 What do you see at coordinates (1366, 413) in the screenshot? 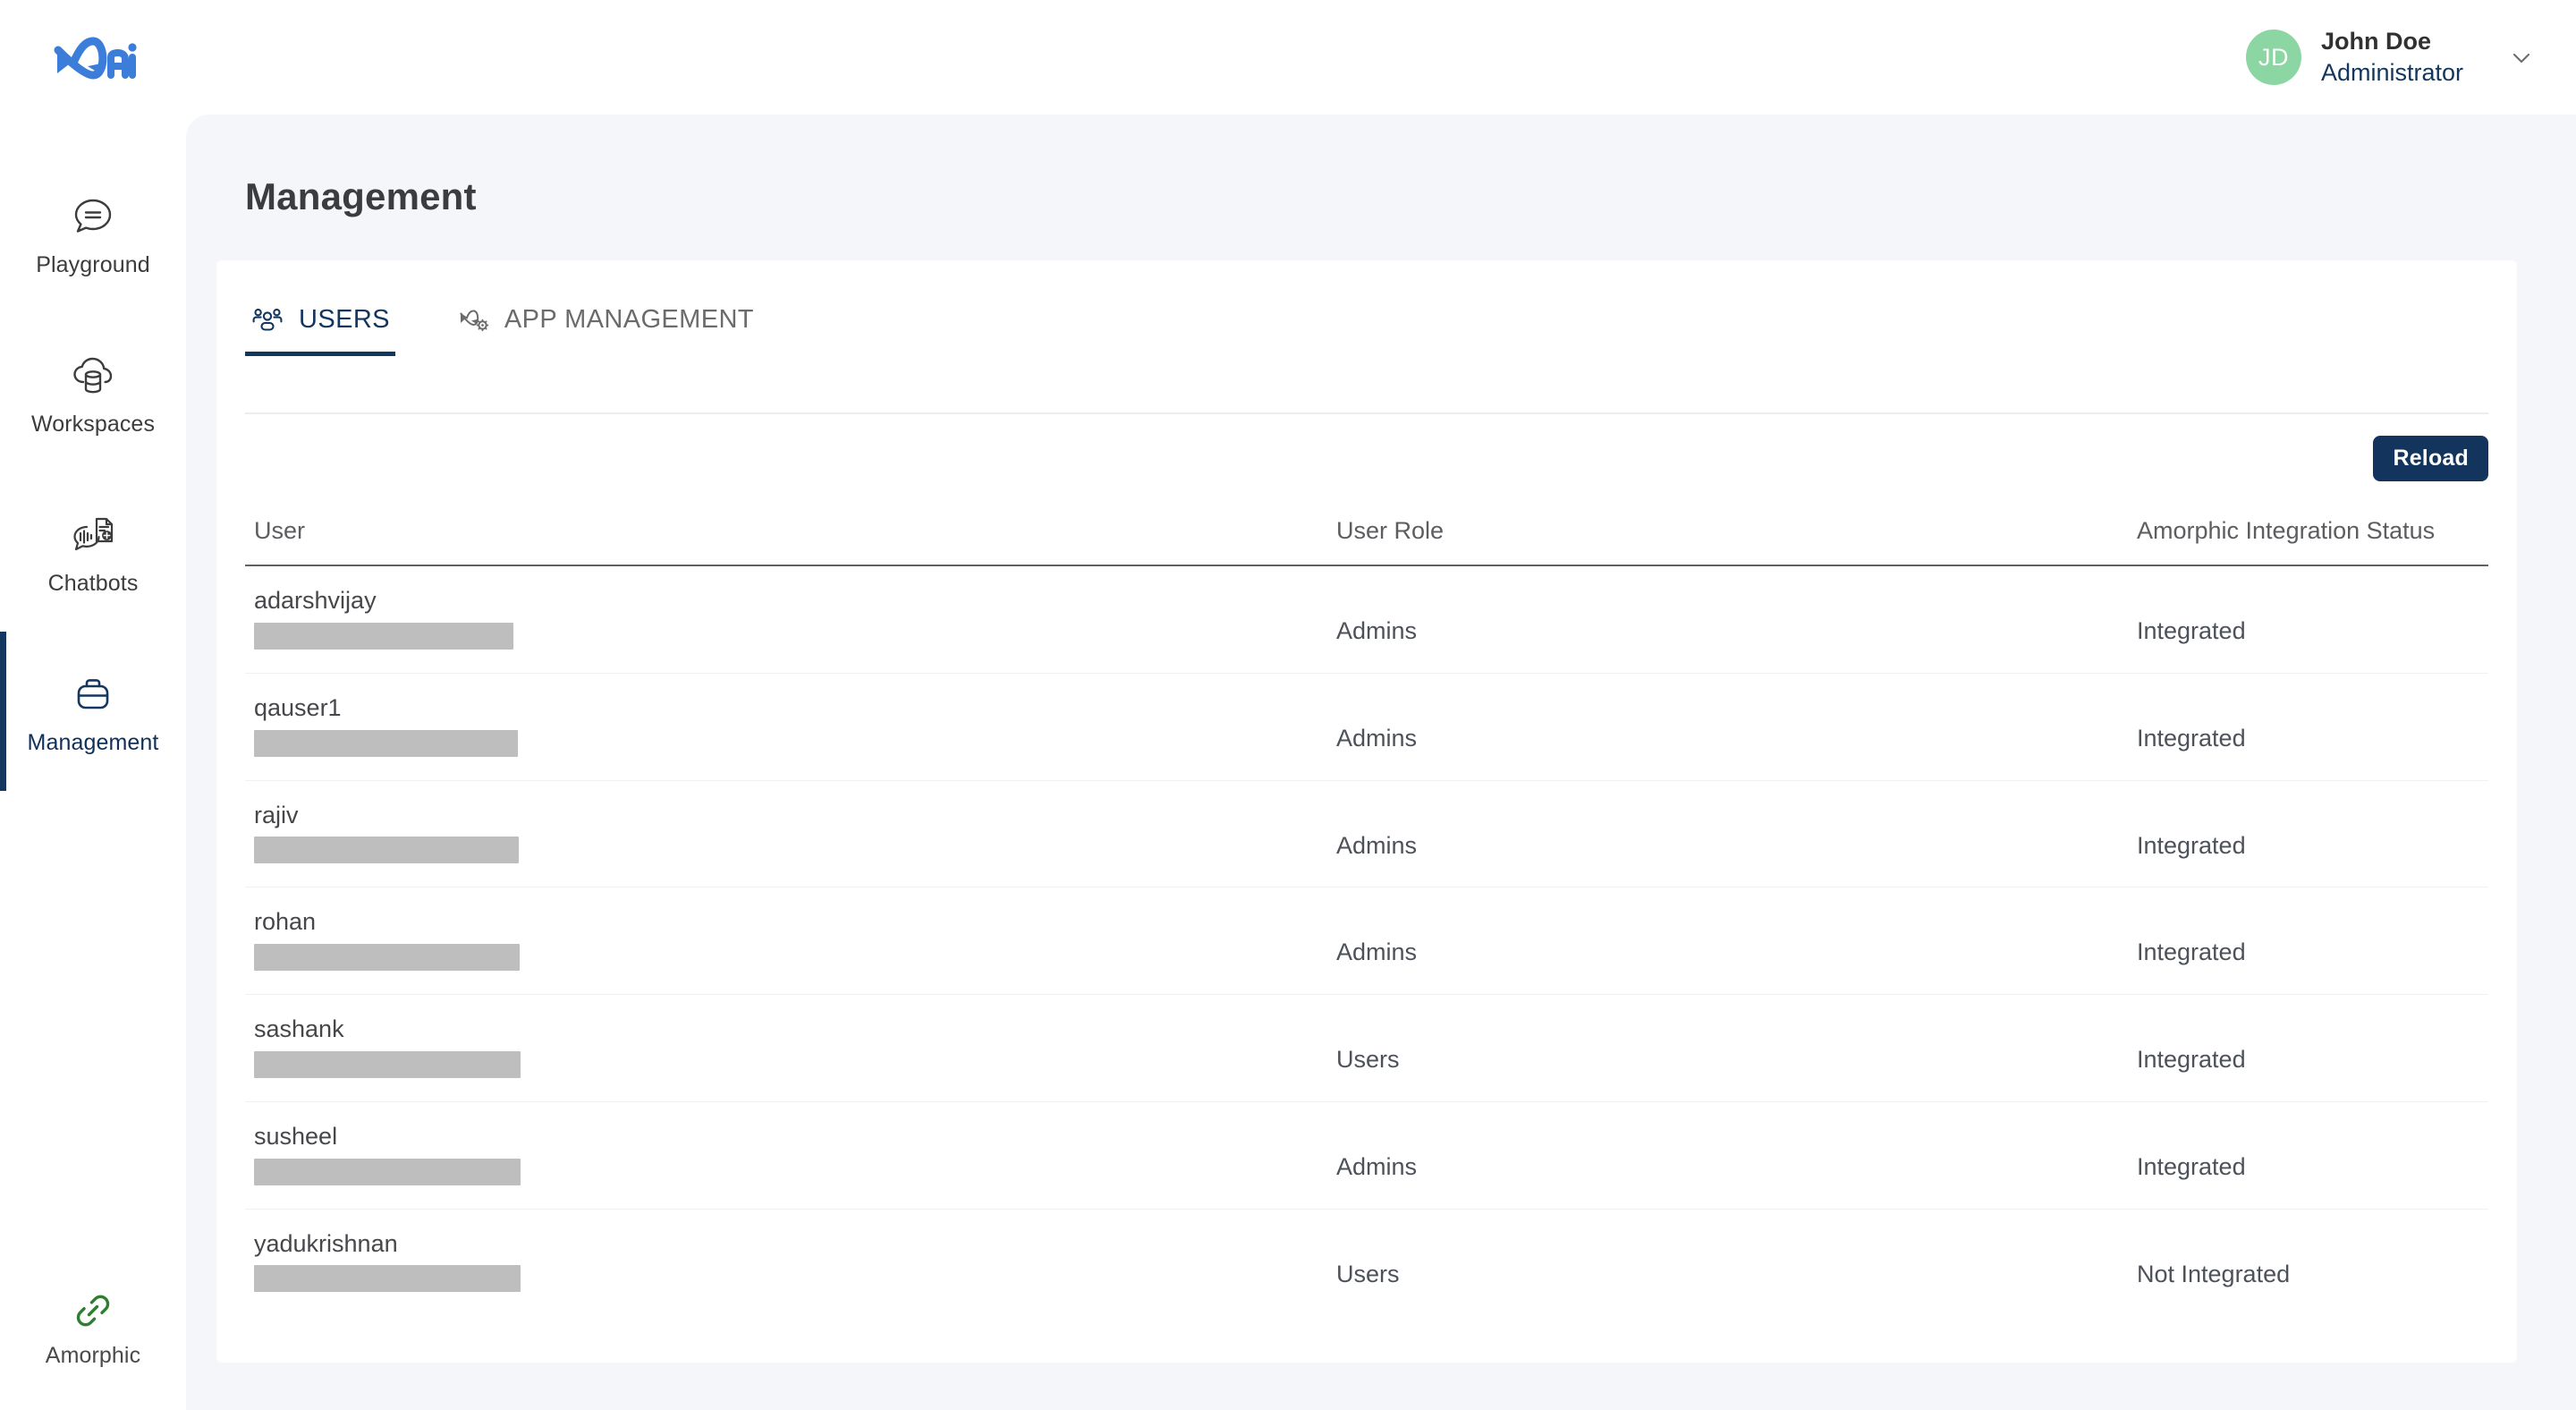
I see `tab-bar-divider` at bounding box center [1366, 413].